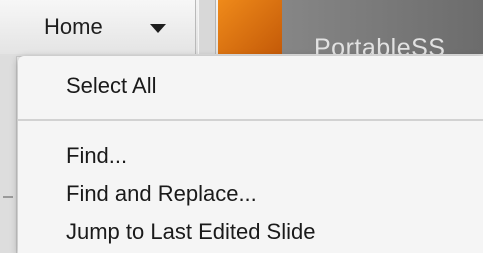 The height and width of the screenshot is (253, 483). What do you see at coordinates (207, 27) in the screenshot?
I see `toolbar-divider` at bounding box center [207, 27].